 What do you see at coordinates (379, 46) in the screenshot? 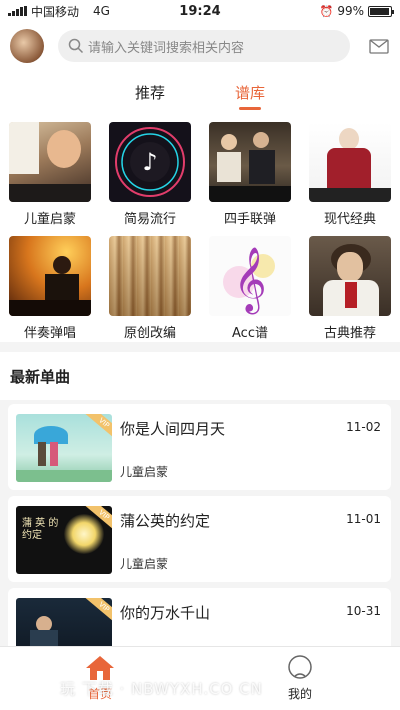
I see `message-icon` at bounding box center [379, 46].